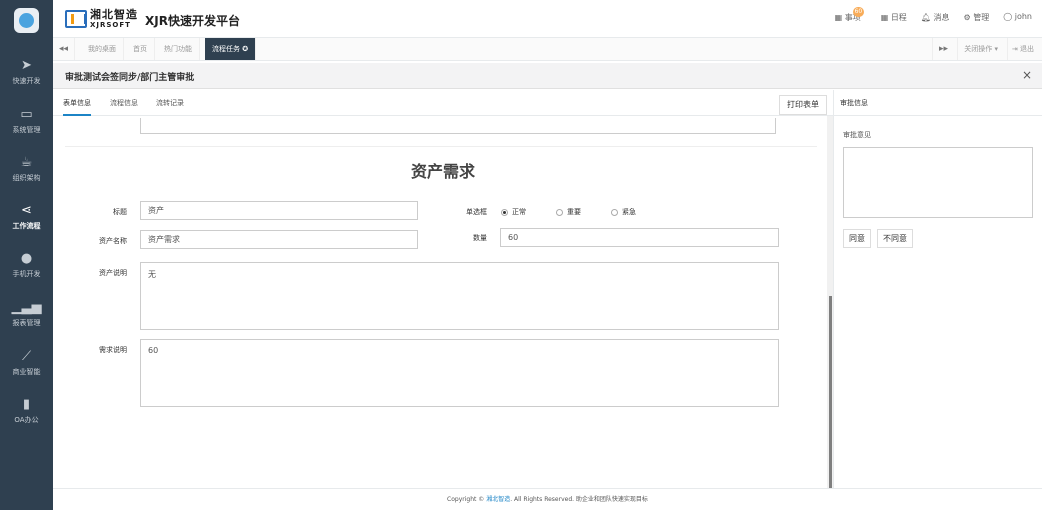 The width and height of the screenshot is (1042, 510). What do you see at coordinates (26, 404) in the screenshot?
I see `bookmark-icon: ▮` at bounding box center [26, 404].